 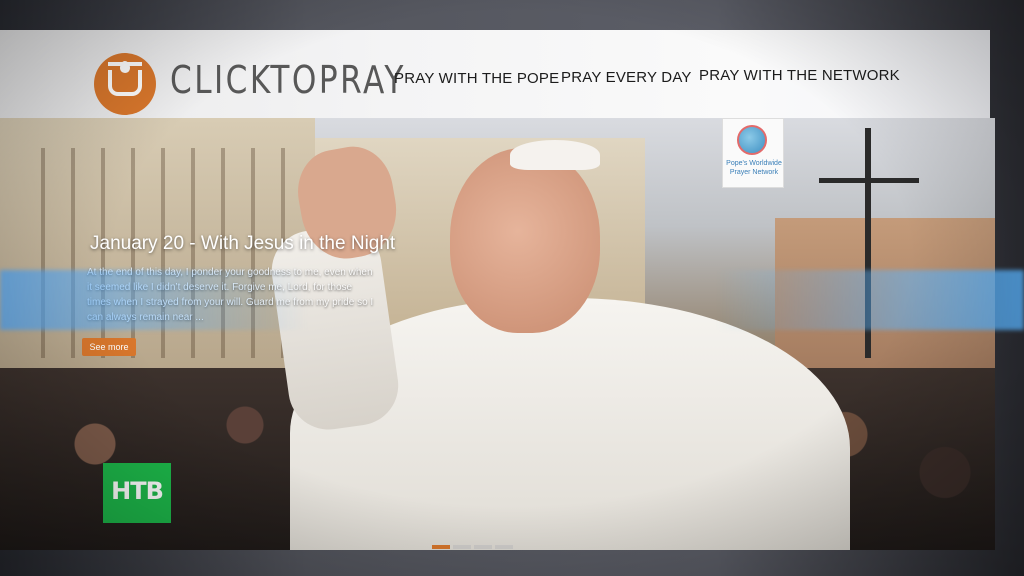 I want to click on slider-pagination, so click(x=474, y=542).